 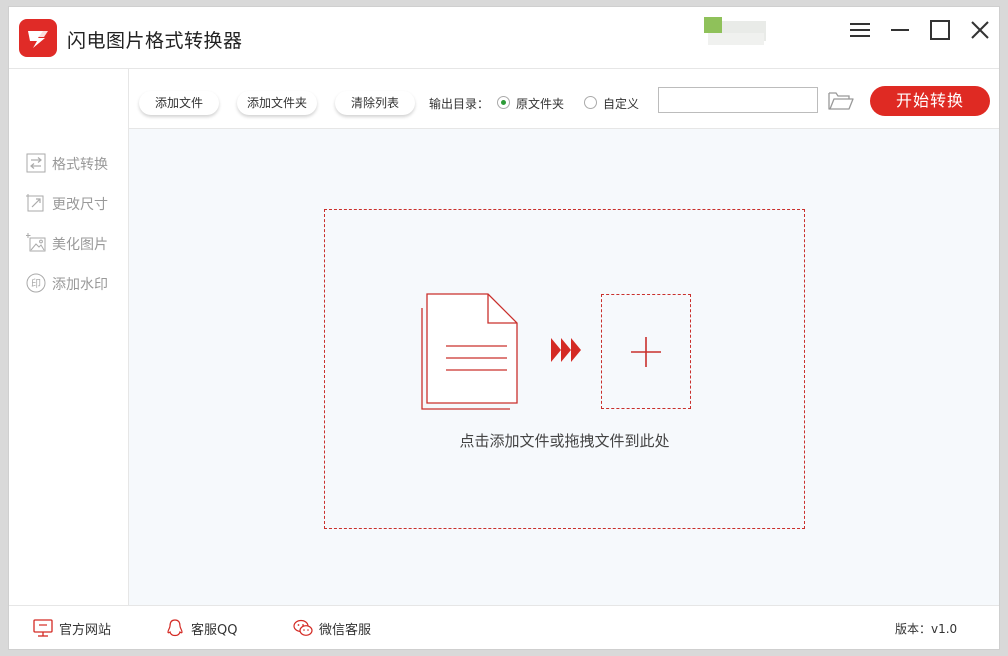 I want to click on svg-text: 印, so click(x=36, y=284).